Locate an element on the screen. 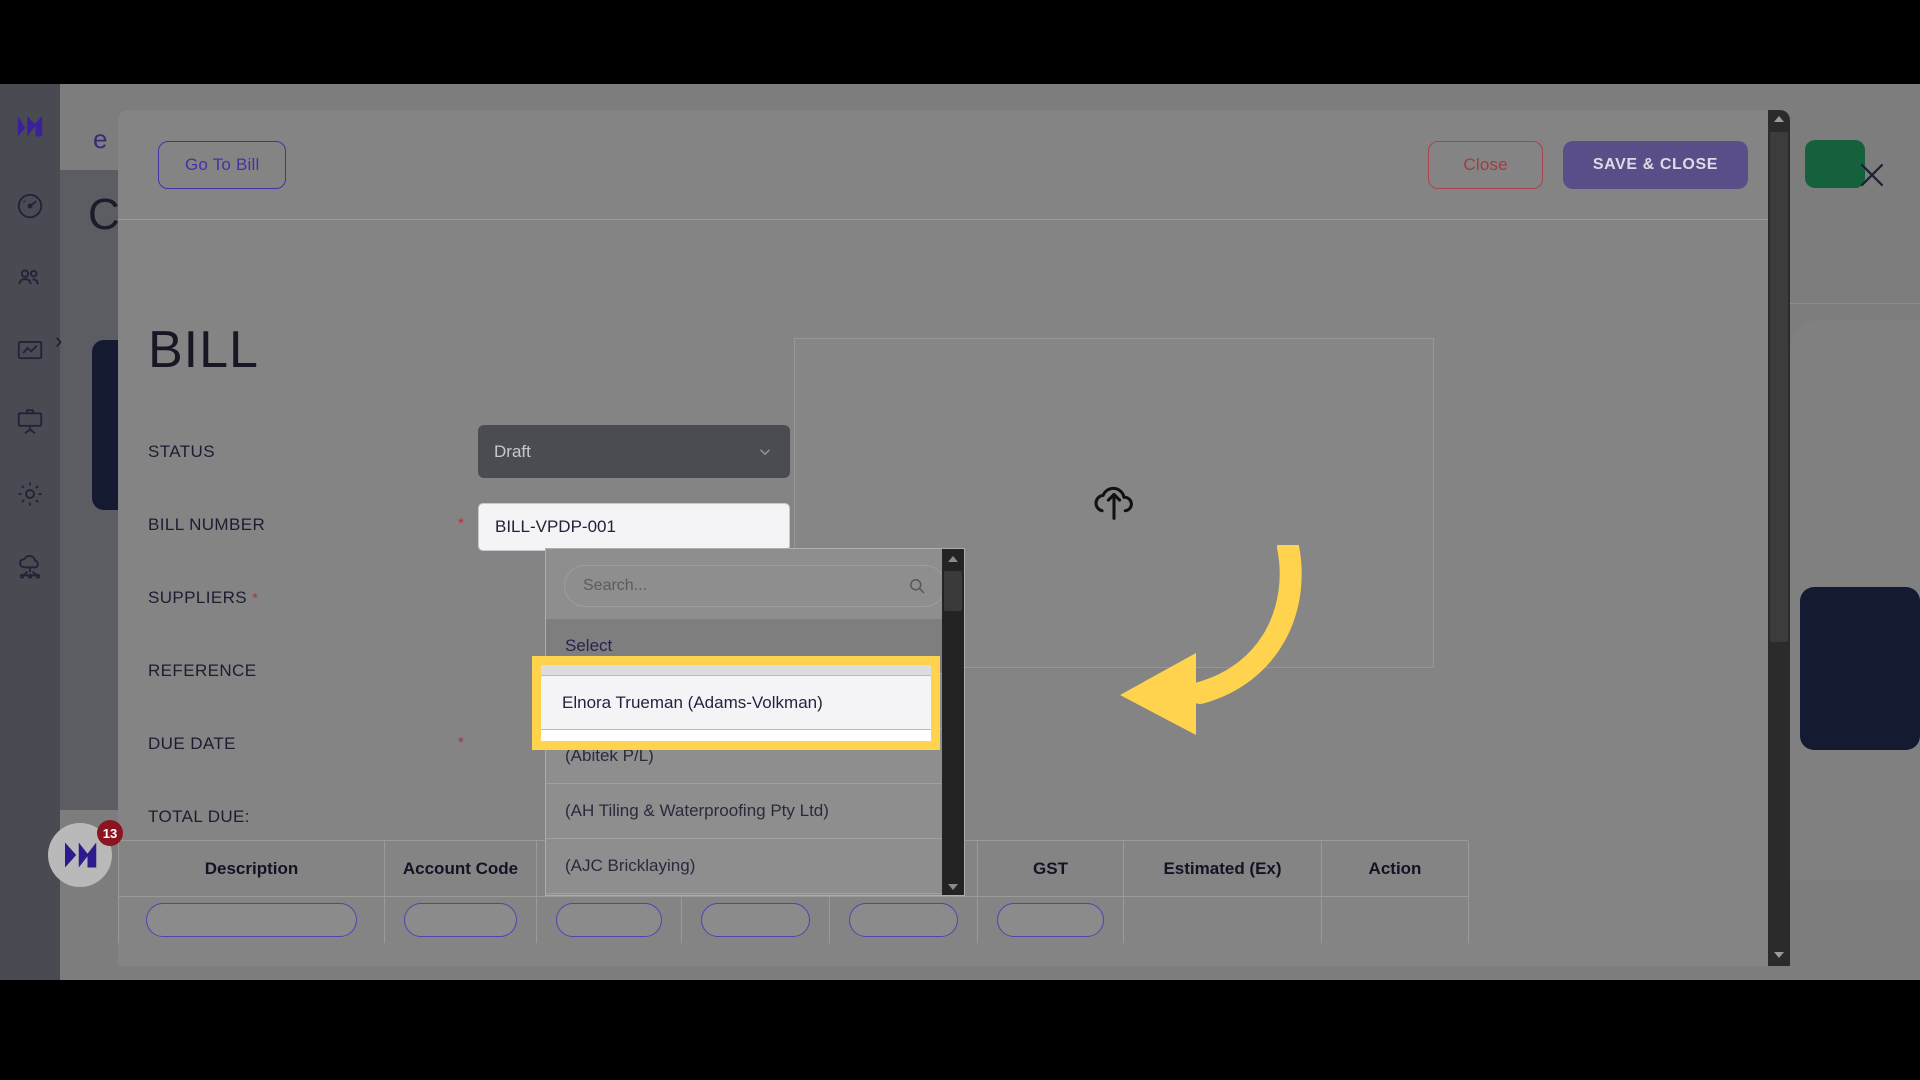 This screenshot has height=1080, width=1920. scroll-up-arrow-icon is located at coordinates (1779, 119).